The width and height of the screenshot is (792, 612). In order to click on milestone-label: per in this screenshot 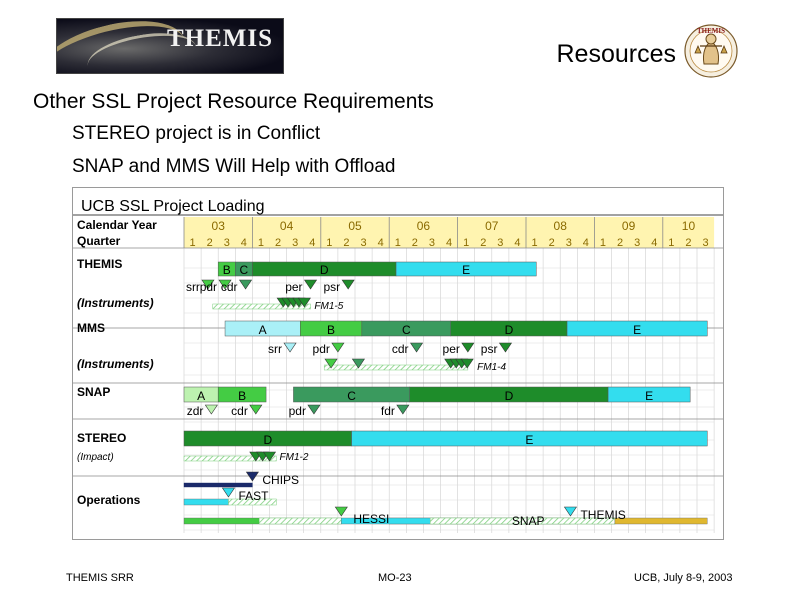, I will do `click(451, 349)`.